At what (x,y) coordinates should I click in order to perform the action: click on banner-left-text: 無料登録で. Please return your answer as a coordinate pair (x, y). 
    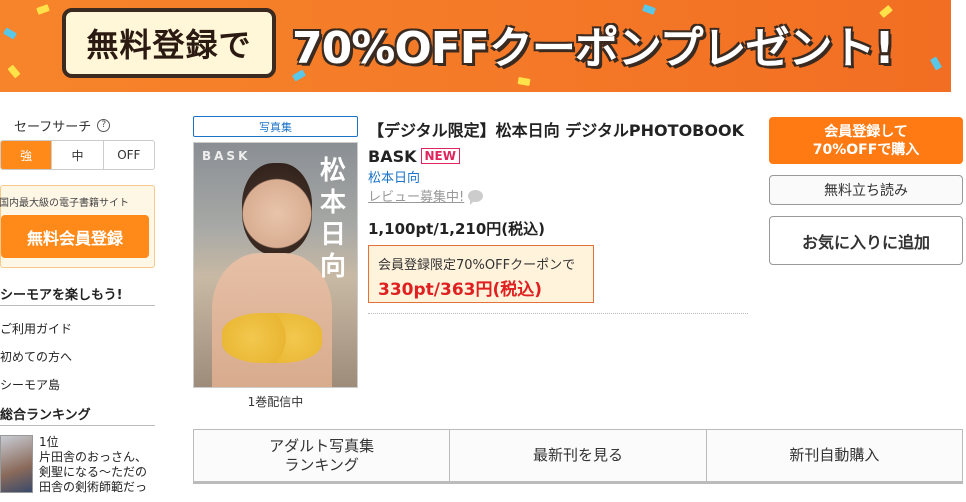
    Looking at the image, I should click on (169, 45).